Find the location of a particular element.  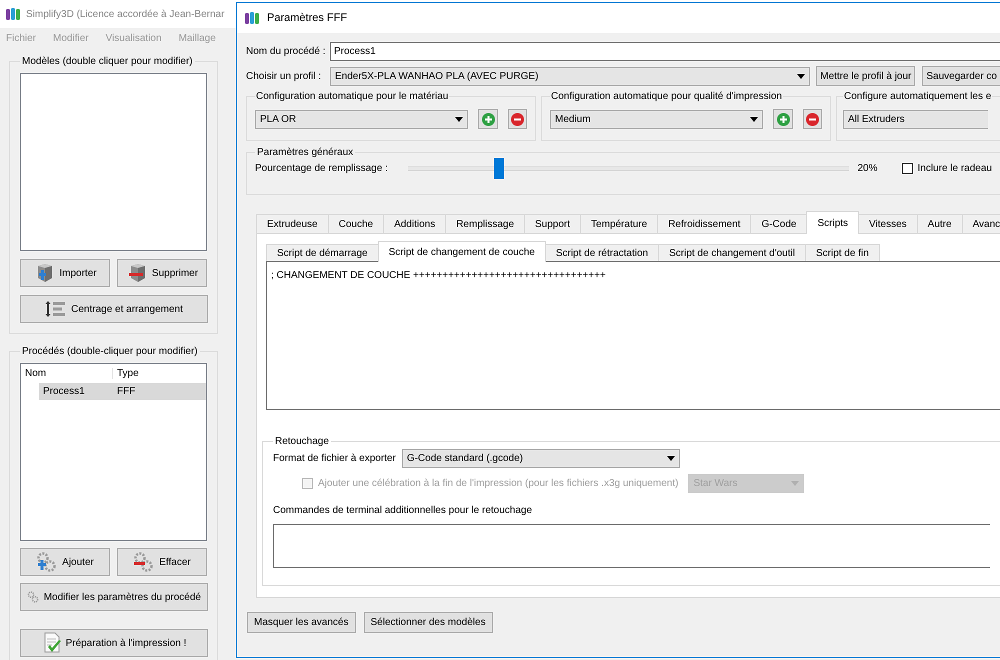

tab: Script de rétractation is located at coordinates (602, 253).